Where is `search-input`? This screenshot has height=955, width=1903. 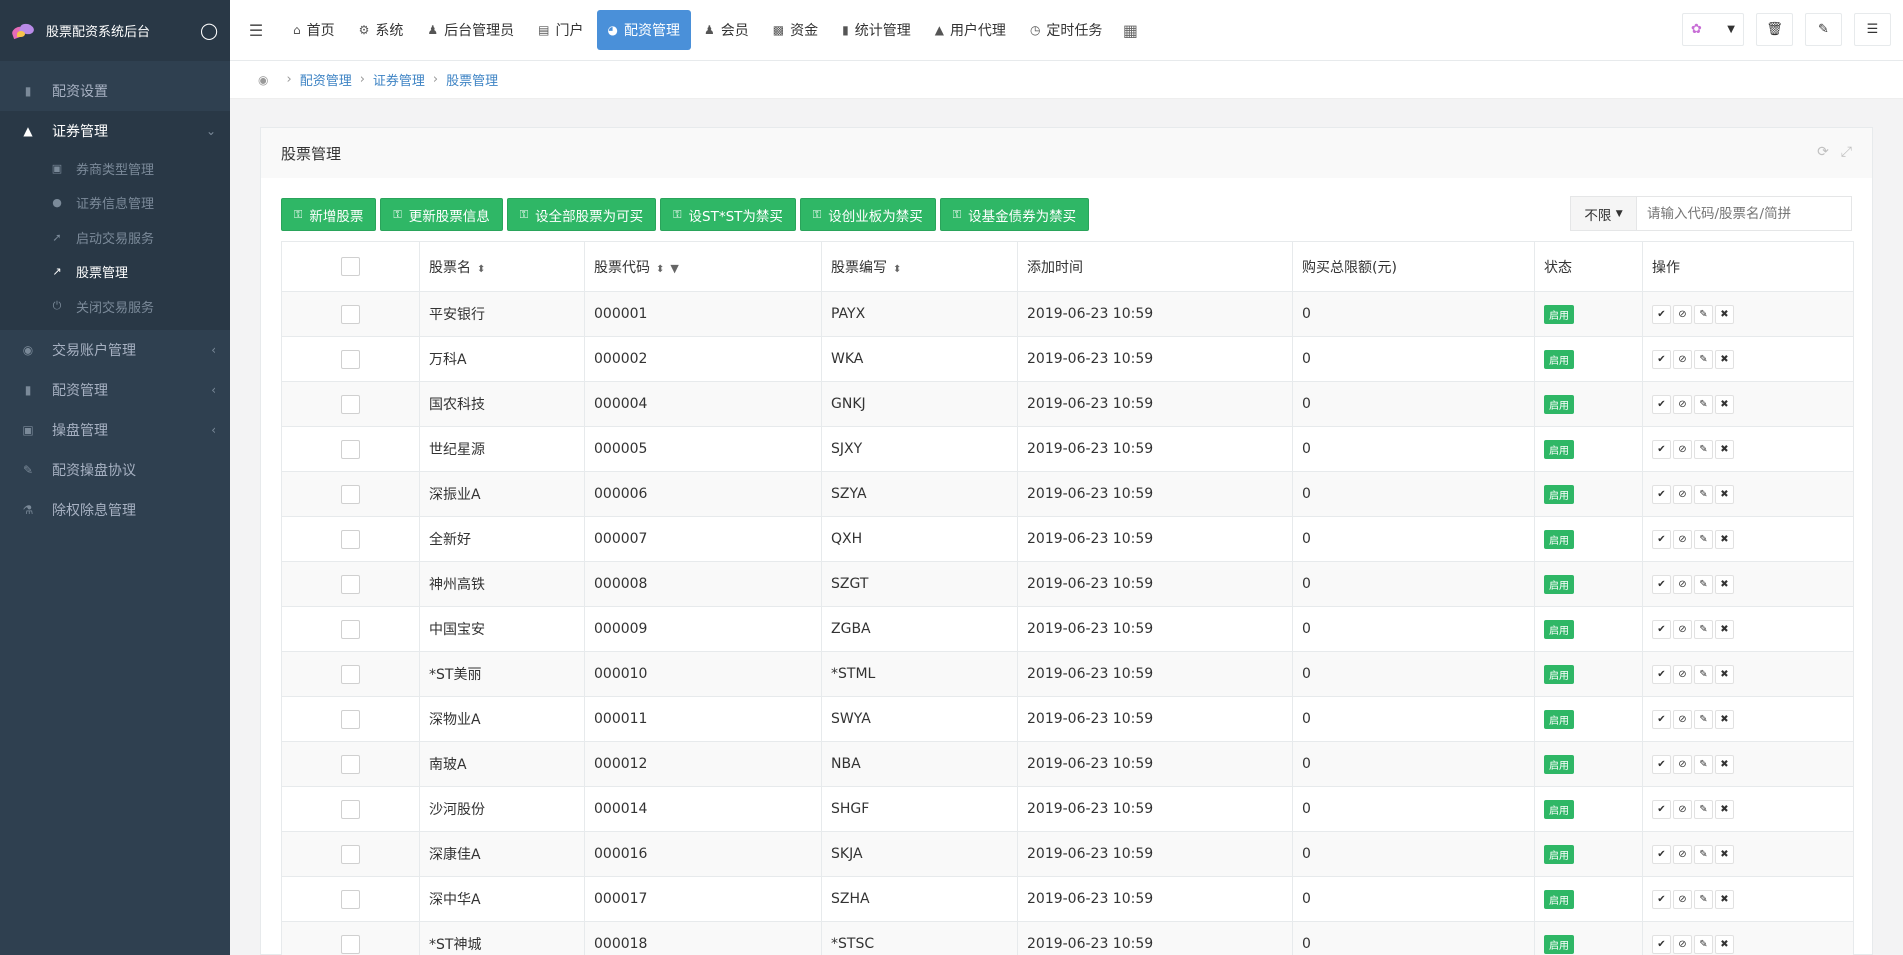
search-input is located at coordinates (1744, 213).